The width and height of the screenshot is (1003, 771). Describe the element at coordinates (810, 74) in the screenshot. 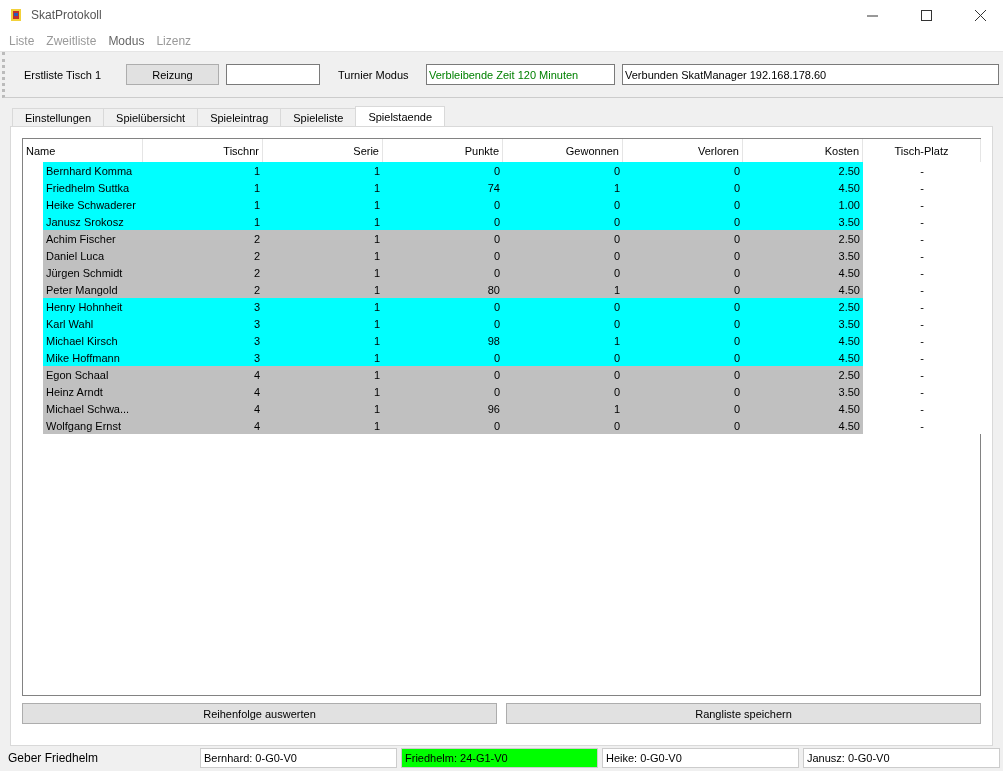

I see `connection-field: Verbunden SkatManager 192.168.178.60` at that location.